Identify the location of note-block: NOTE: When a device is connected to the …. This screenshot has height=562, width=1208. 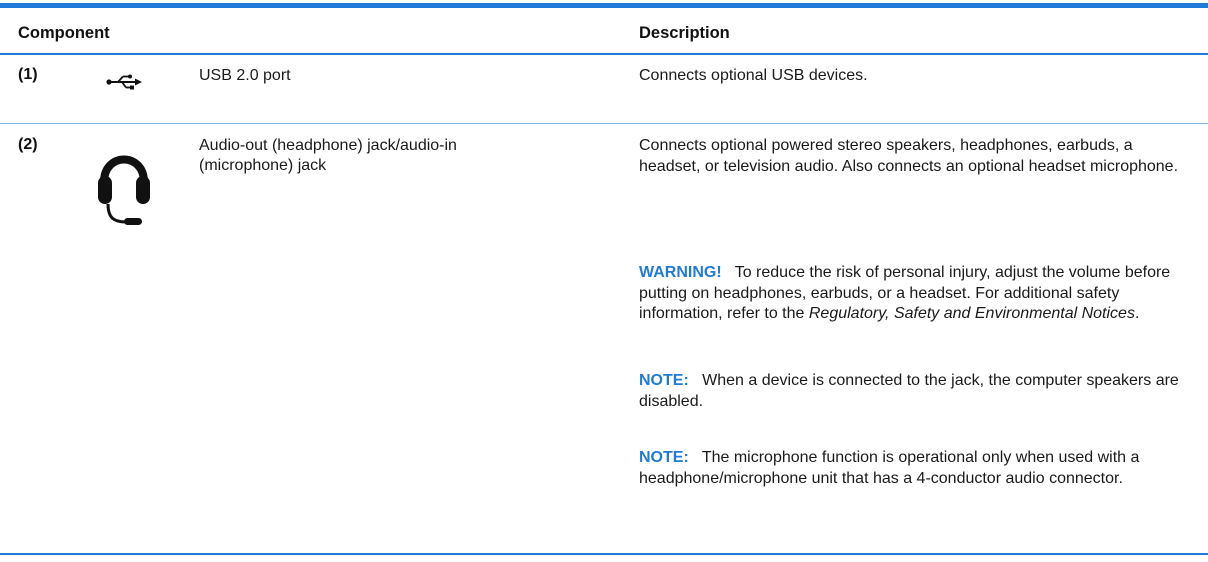
(917, 391).